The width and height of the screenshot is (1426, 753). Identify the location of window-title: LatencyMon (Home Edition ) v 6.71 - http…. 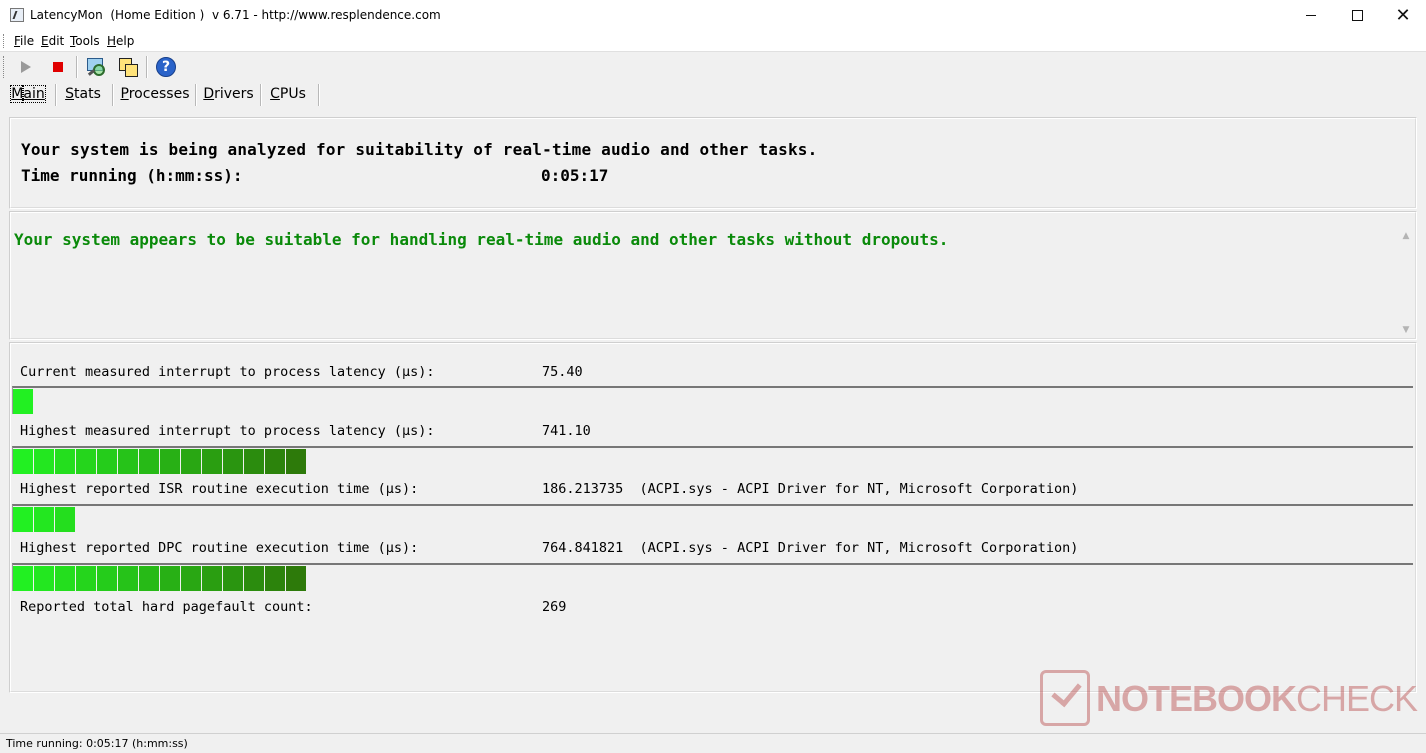
(235, 15).